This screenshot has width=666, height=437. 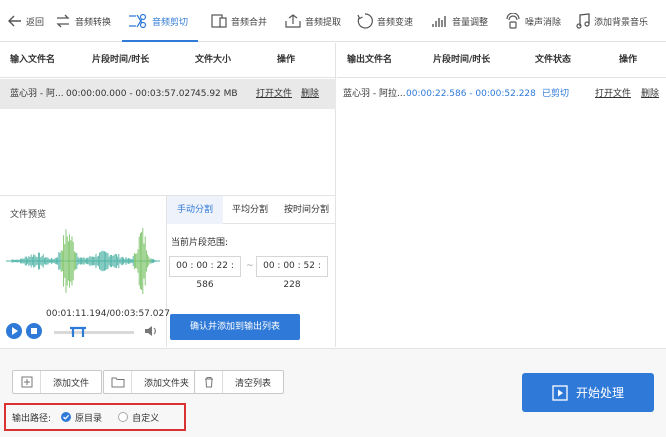 I want to click on tab-volume-adjust: 音量调整, so click(x=460, y=21).